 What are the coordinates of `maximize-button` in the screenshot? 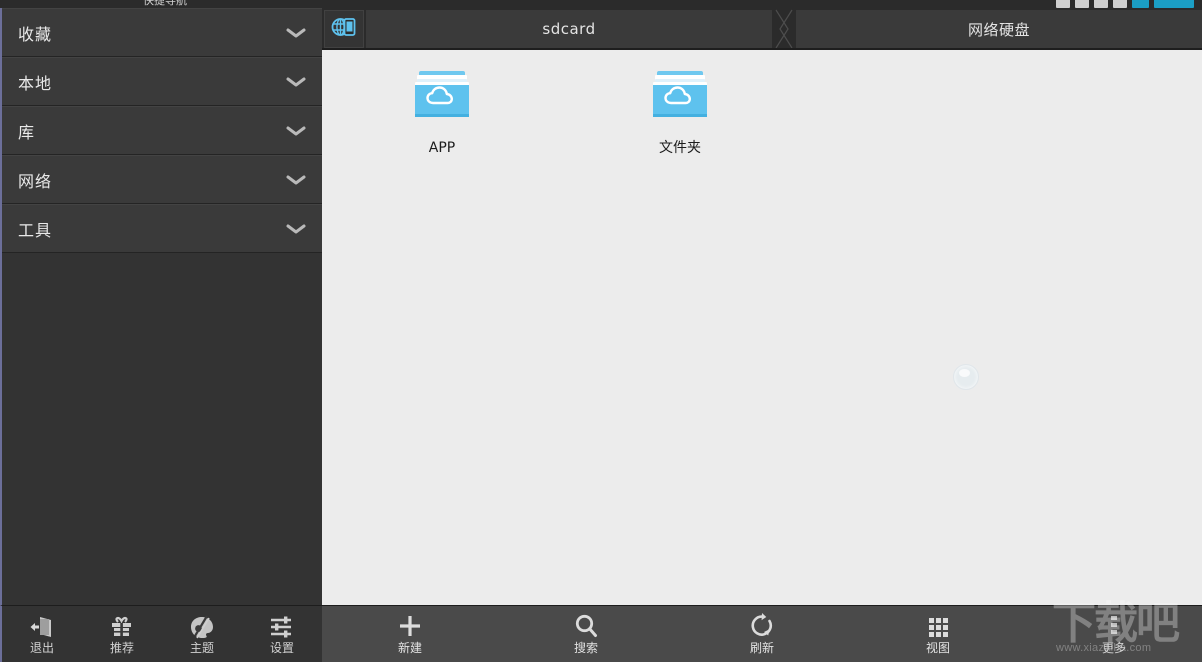 It's located at (1082, 4).